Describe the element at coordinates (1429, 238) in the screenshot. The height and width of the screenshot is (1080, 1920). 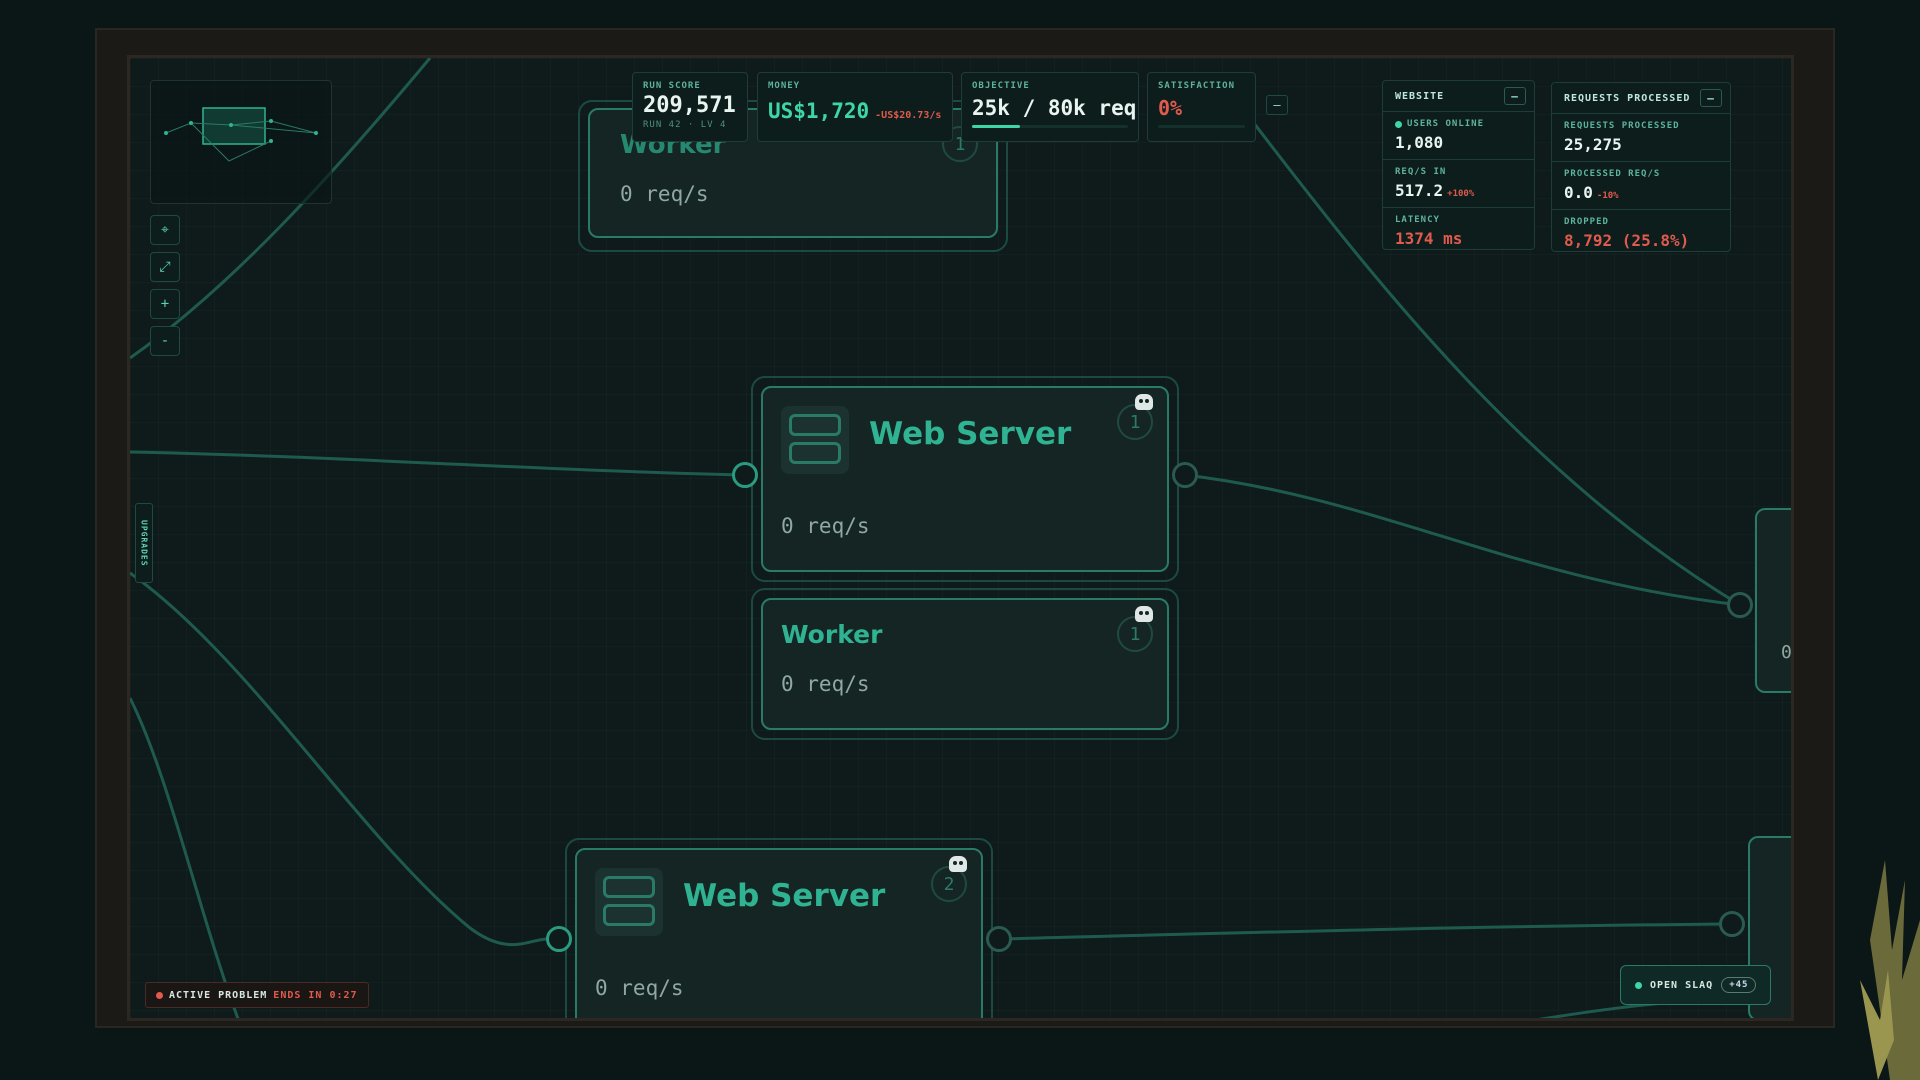
I see `latency-value: 1374 ms` at that location.